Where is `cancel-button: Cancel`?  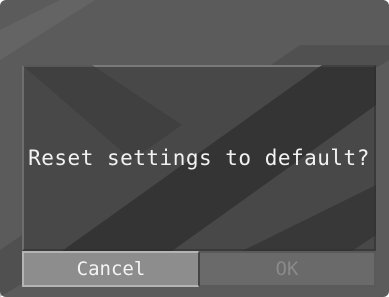
cancel-button: Cancel is located at coordinates (110, 269).